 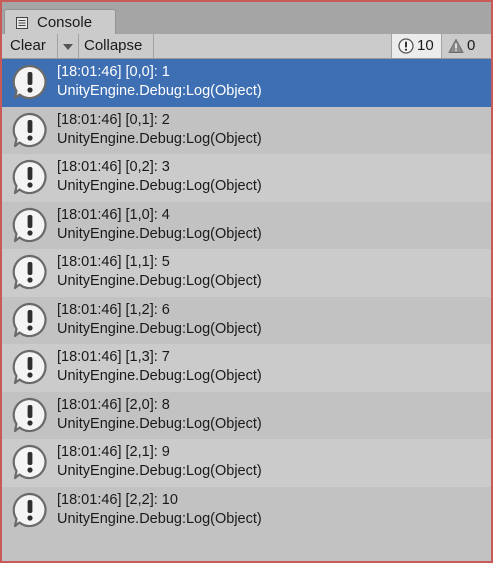 What do you see at coordinates (246, 549) in the screenshot?
I see `empty-list-area` at bounding box center [246, 549].